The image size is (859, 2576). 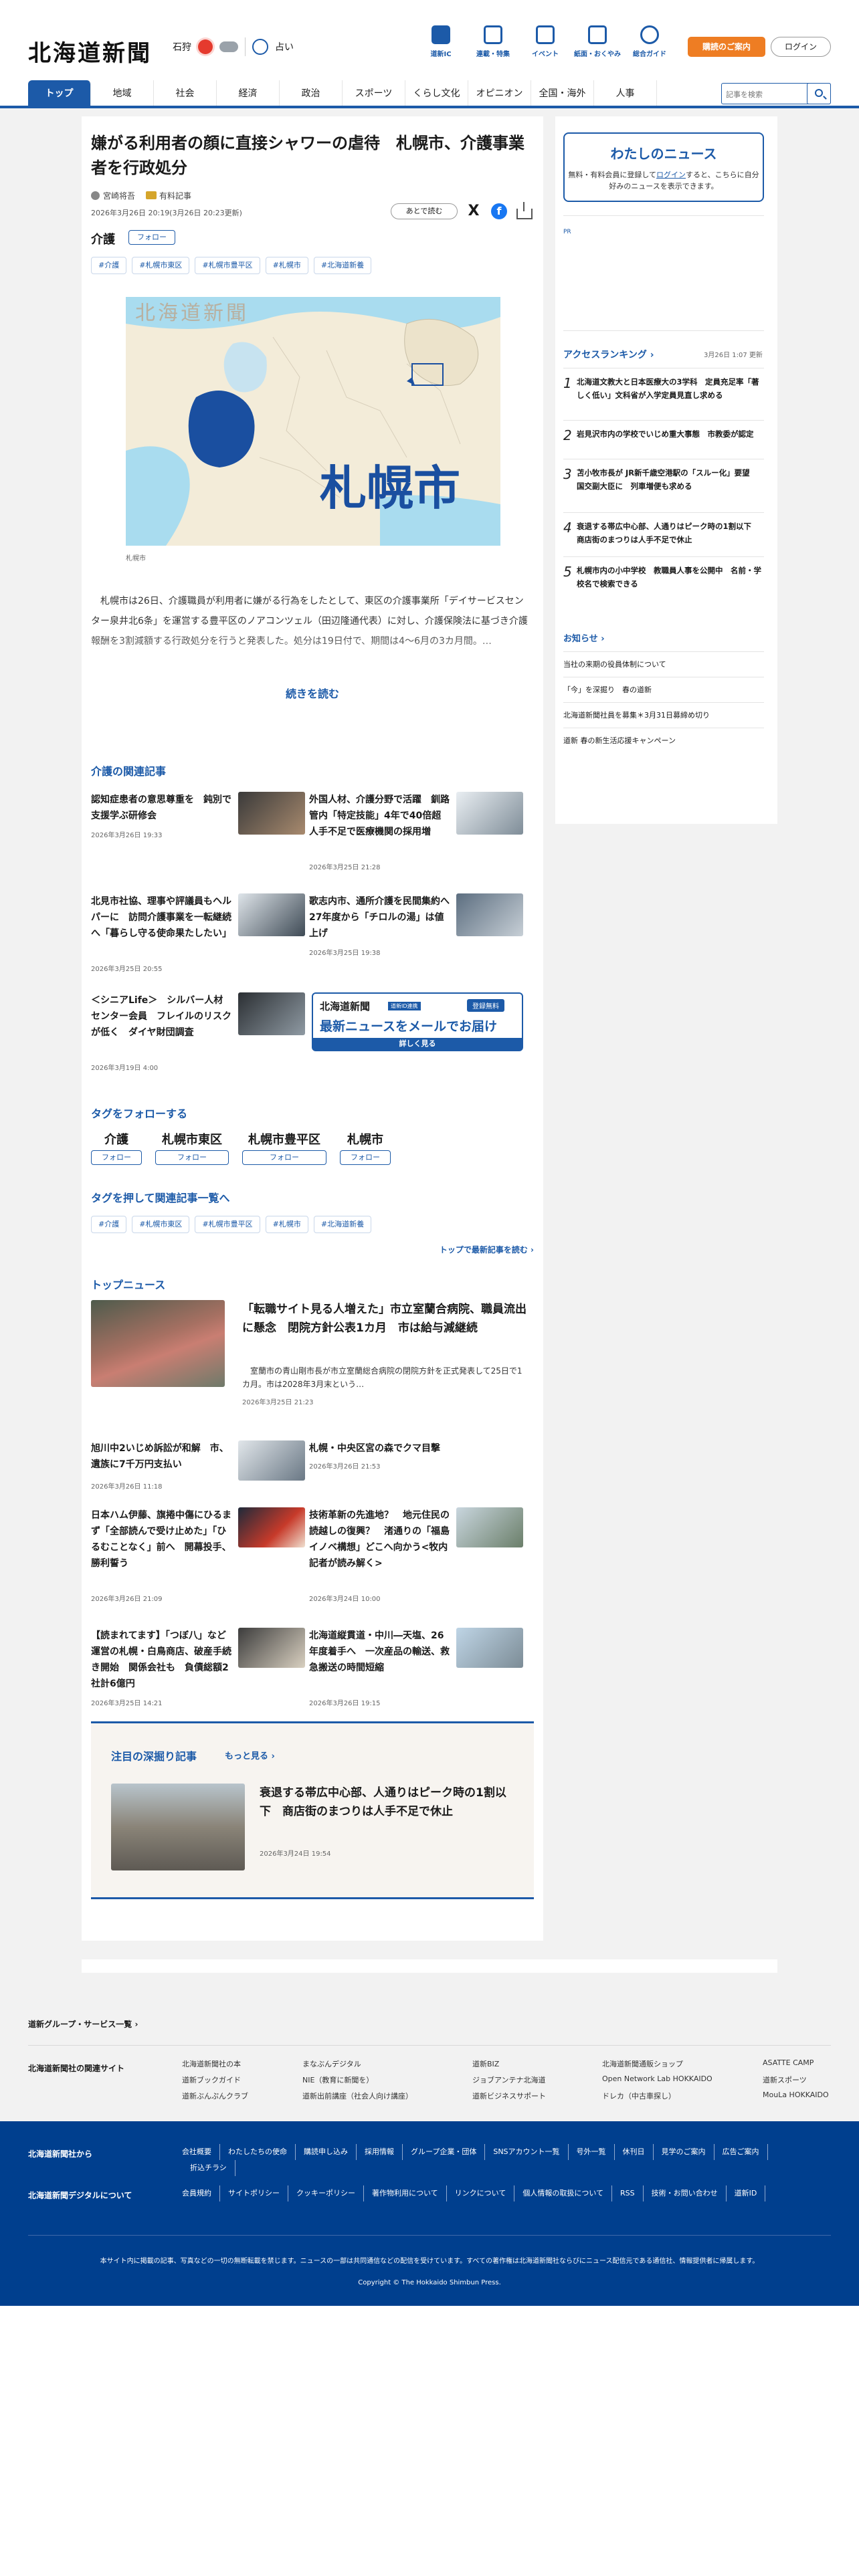 I want to click on related-site-link: MouLa HOKKAIDO, so click(x=796, y=2095).